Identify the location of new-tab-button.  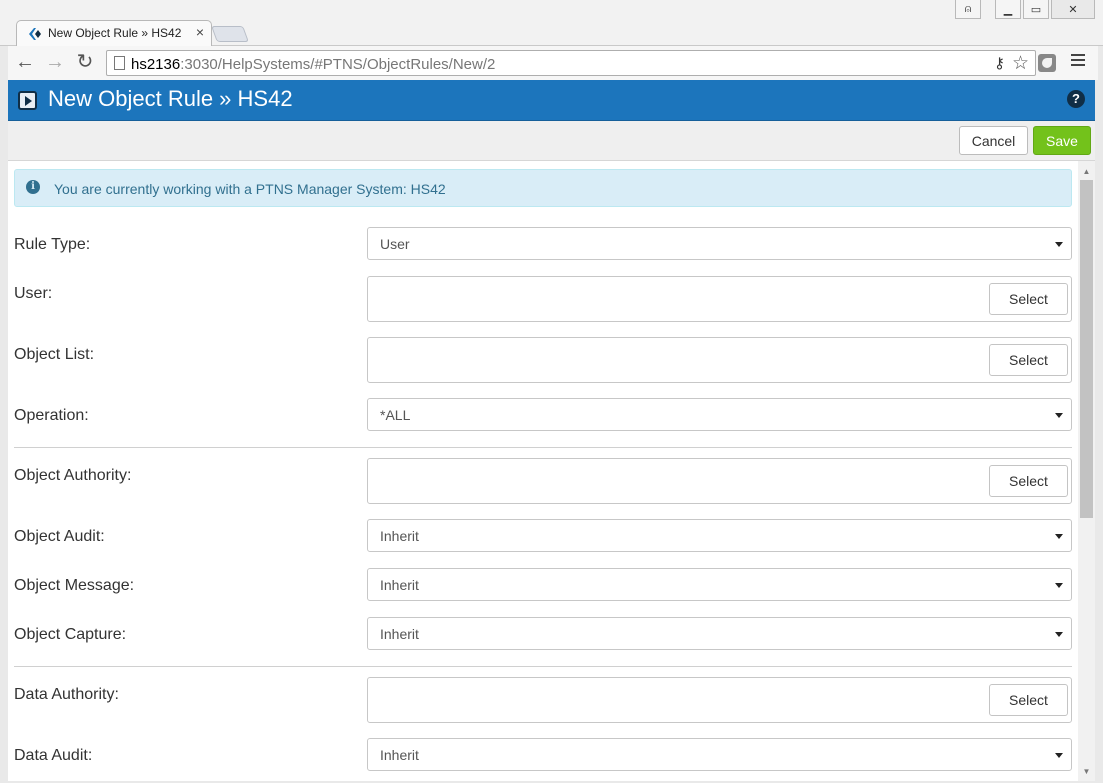
(230, 34).